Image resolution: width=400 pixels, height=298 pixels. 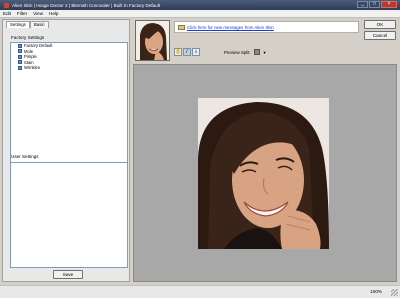 What do you see at coordinates (394, 292) in the screenshot?
I see `resize-grip-icon` at bounding box center [394, 292].